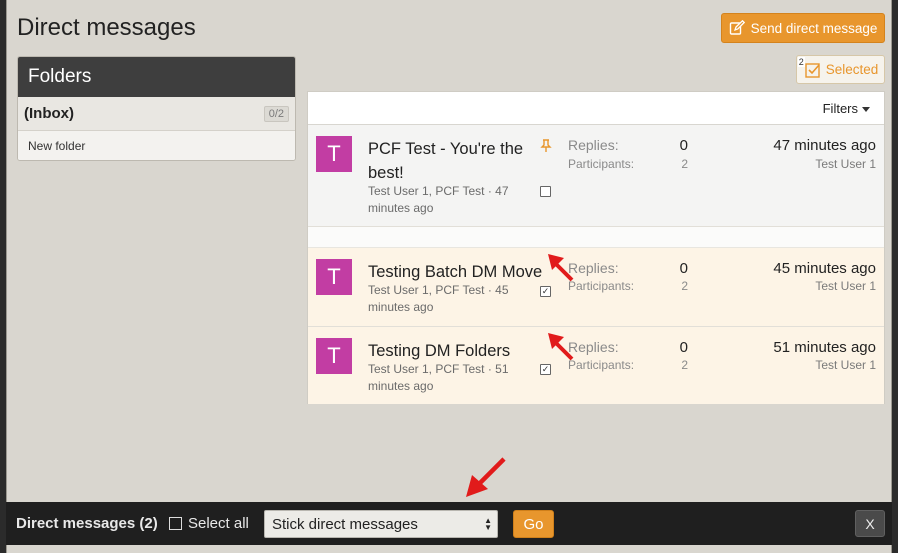 The width and height of the screenshot is (898, 553). What do you see at coordinates (596, 237) in the screenshot?
I see `list-divider` at bounding box center [596, 237].